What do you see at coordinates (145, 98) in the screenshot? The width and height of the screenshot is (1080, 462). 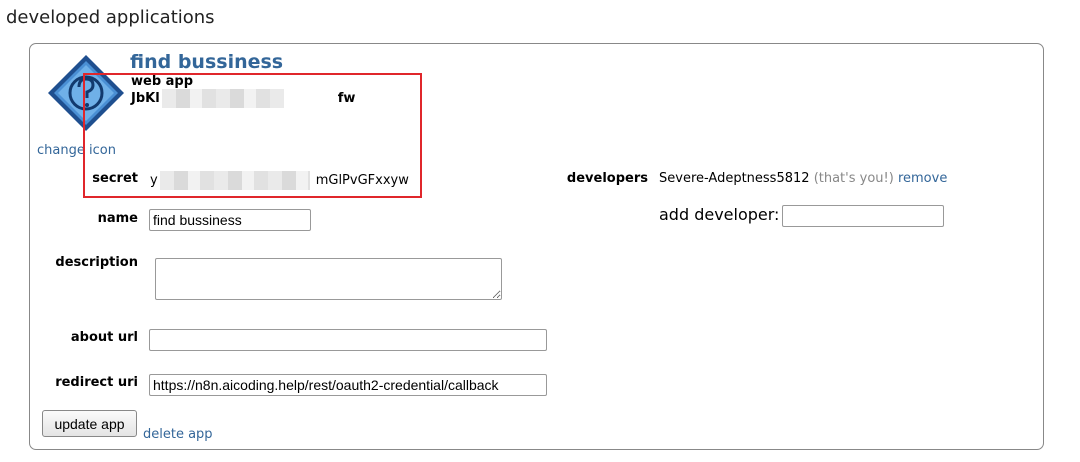 I see `client-id-start: JbKl` at bounding box center [145, 98].